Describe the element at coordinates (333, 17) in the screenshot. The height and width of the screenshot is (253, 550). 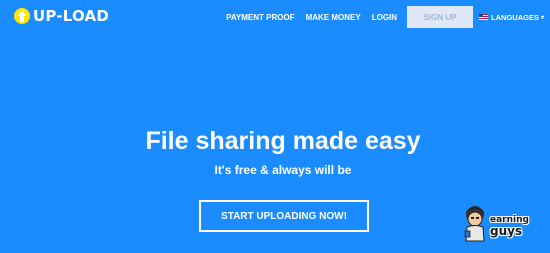
I see `nav-item-make-money: MAKE MONEY` at that location.